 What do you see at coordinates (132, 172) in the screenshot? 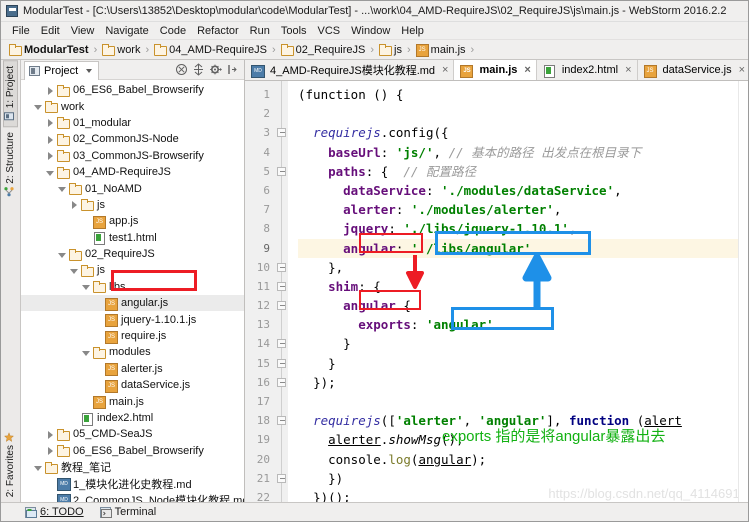
I see `tree-item: 04_AMD-RequireJS` at bounding box center [132, 172].